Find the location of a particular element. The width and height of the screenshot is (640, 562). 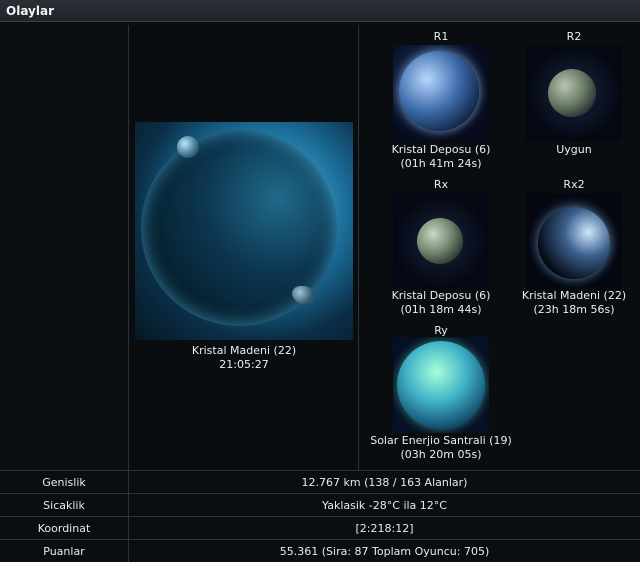

slot-rx-title: Kristal Deposu (6) is located at coordinates (441, 295).